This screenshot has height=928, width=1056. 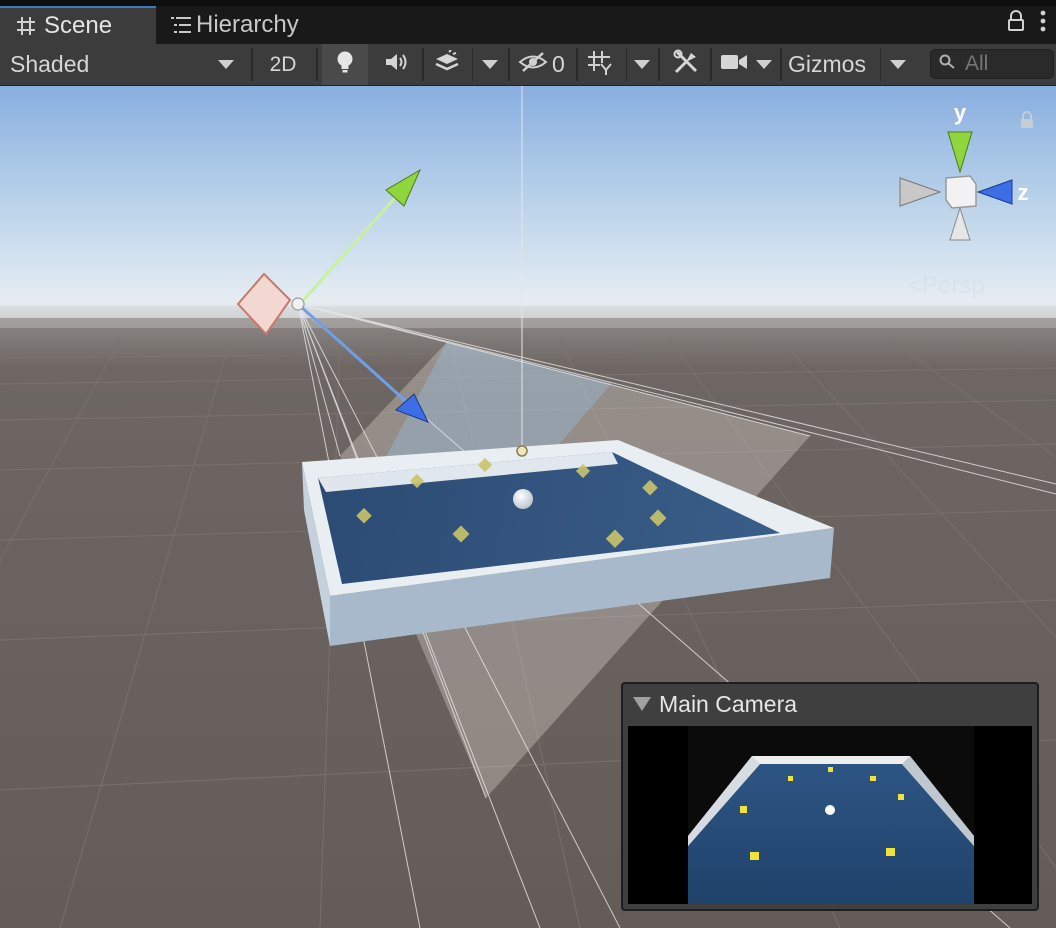 I want to click on search-field, so click(x=992, y=64).